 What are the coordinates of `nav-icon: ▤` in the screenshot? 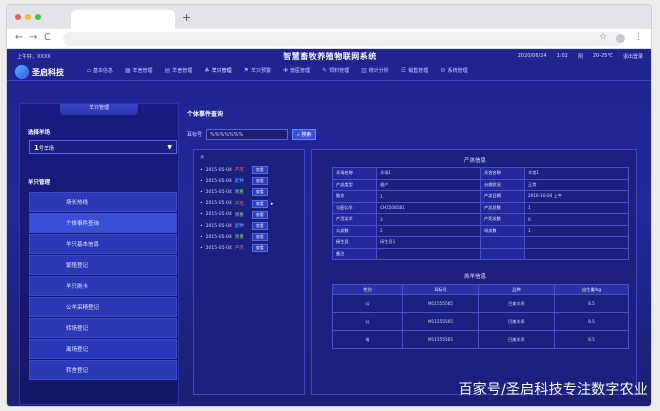 It's located at (167, 70).